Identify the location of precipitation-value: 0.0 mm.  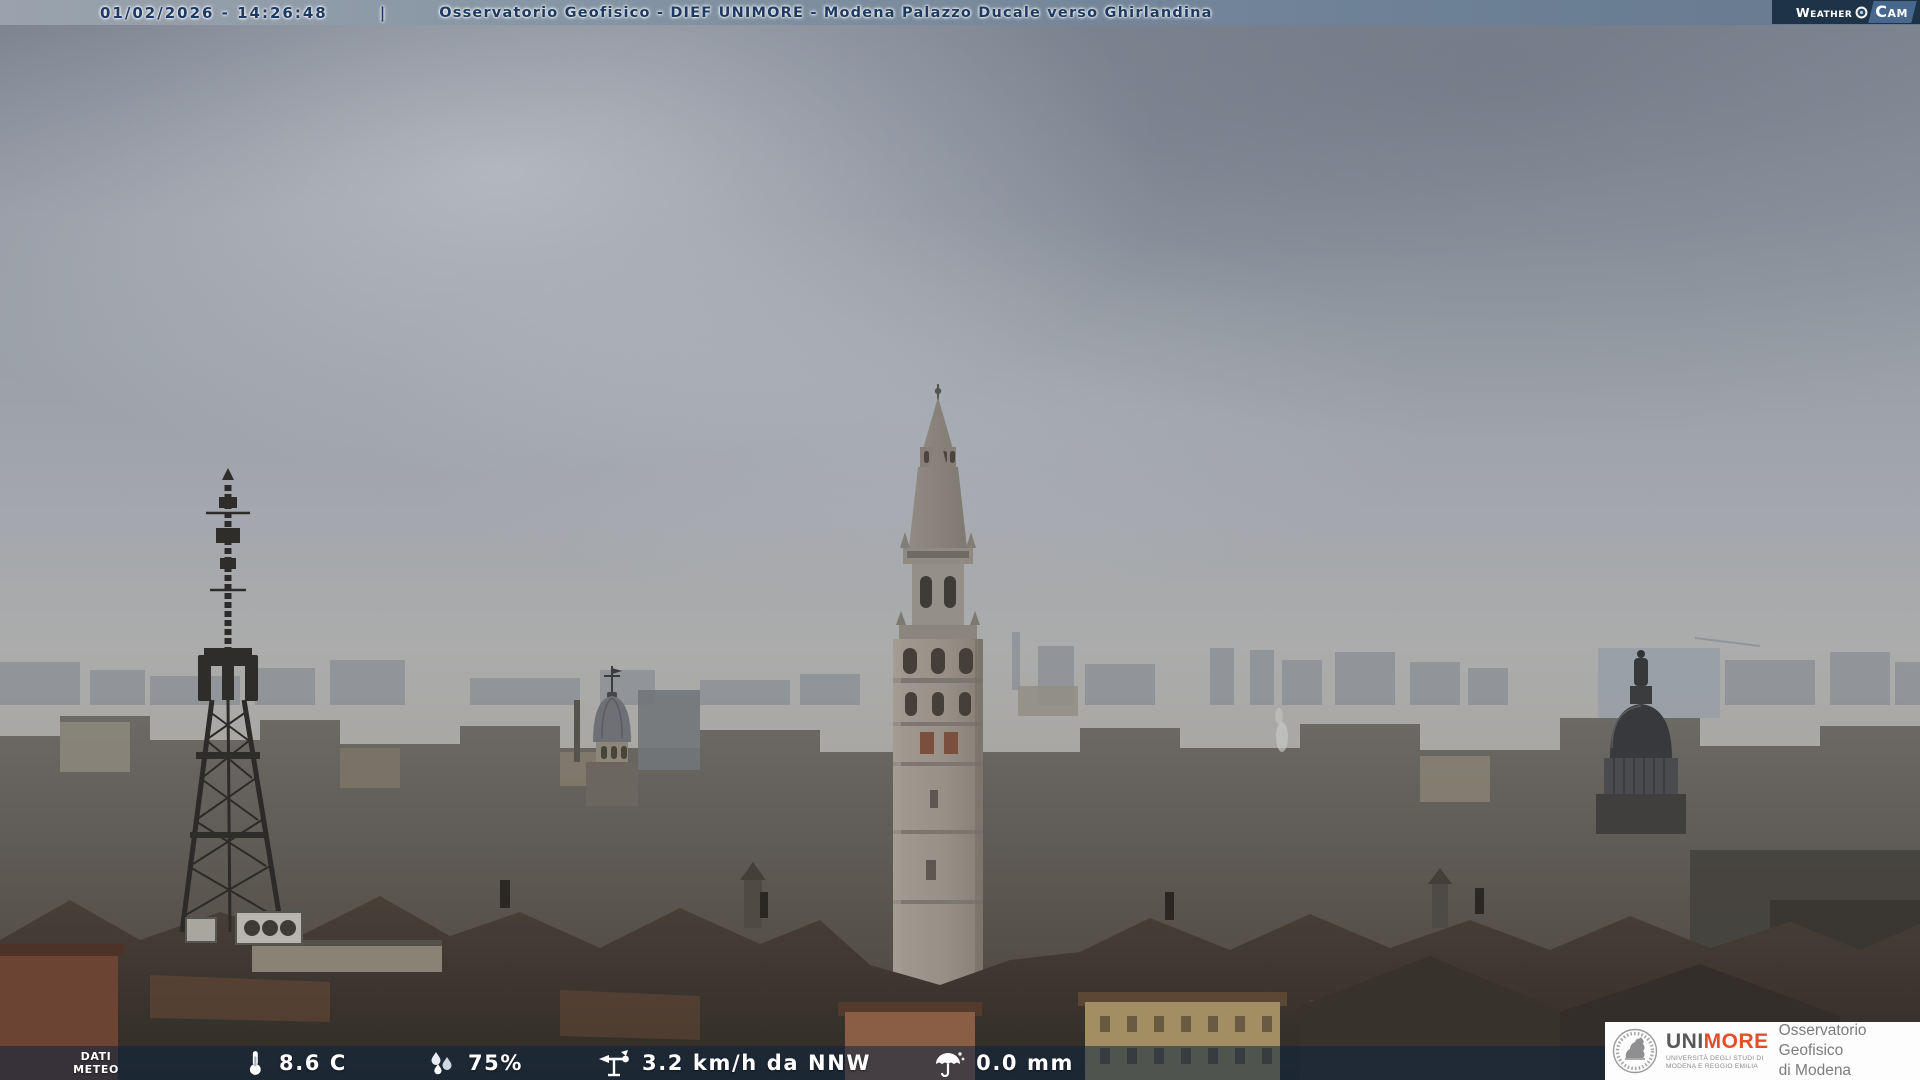
(1025, 1063).